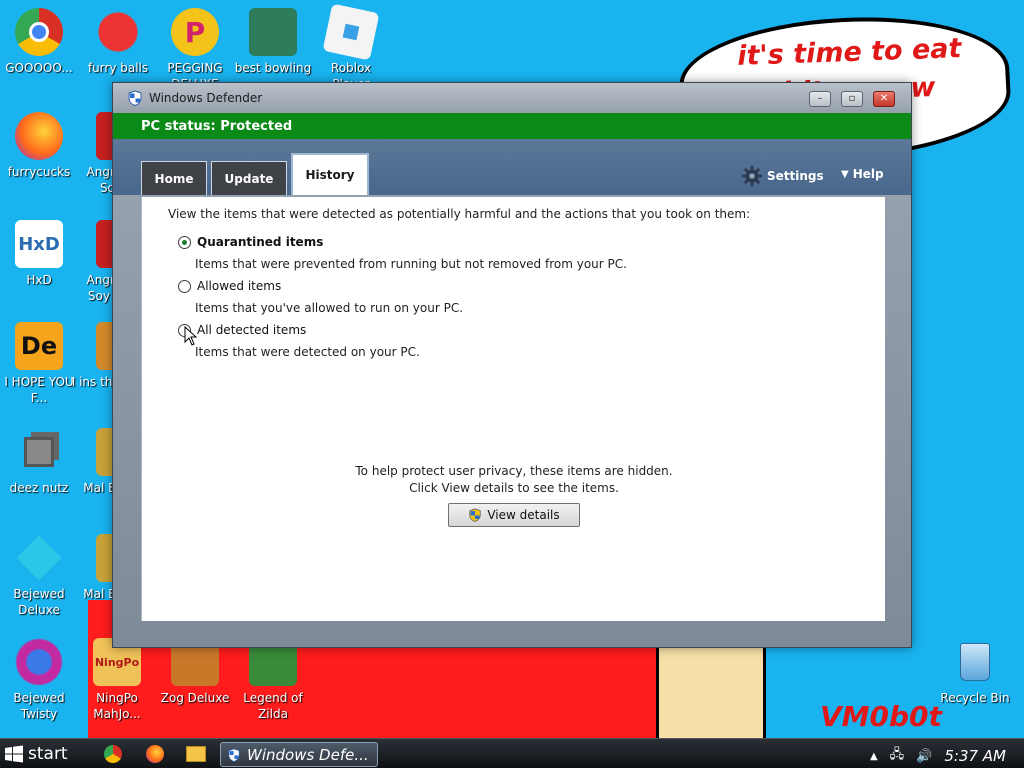 Image resolution: width=1024 pixels, height=768 pixels. I want to click on desktop-icon-furry-balls: furry balls, so click(118, 42).